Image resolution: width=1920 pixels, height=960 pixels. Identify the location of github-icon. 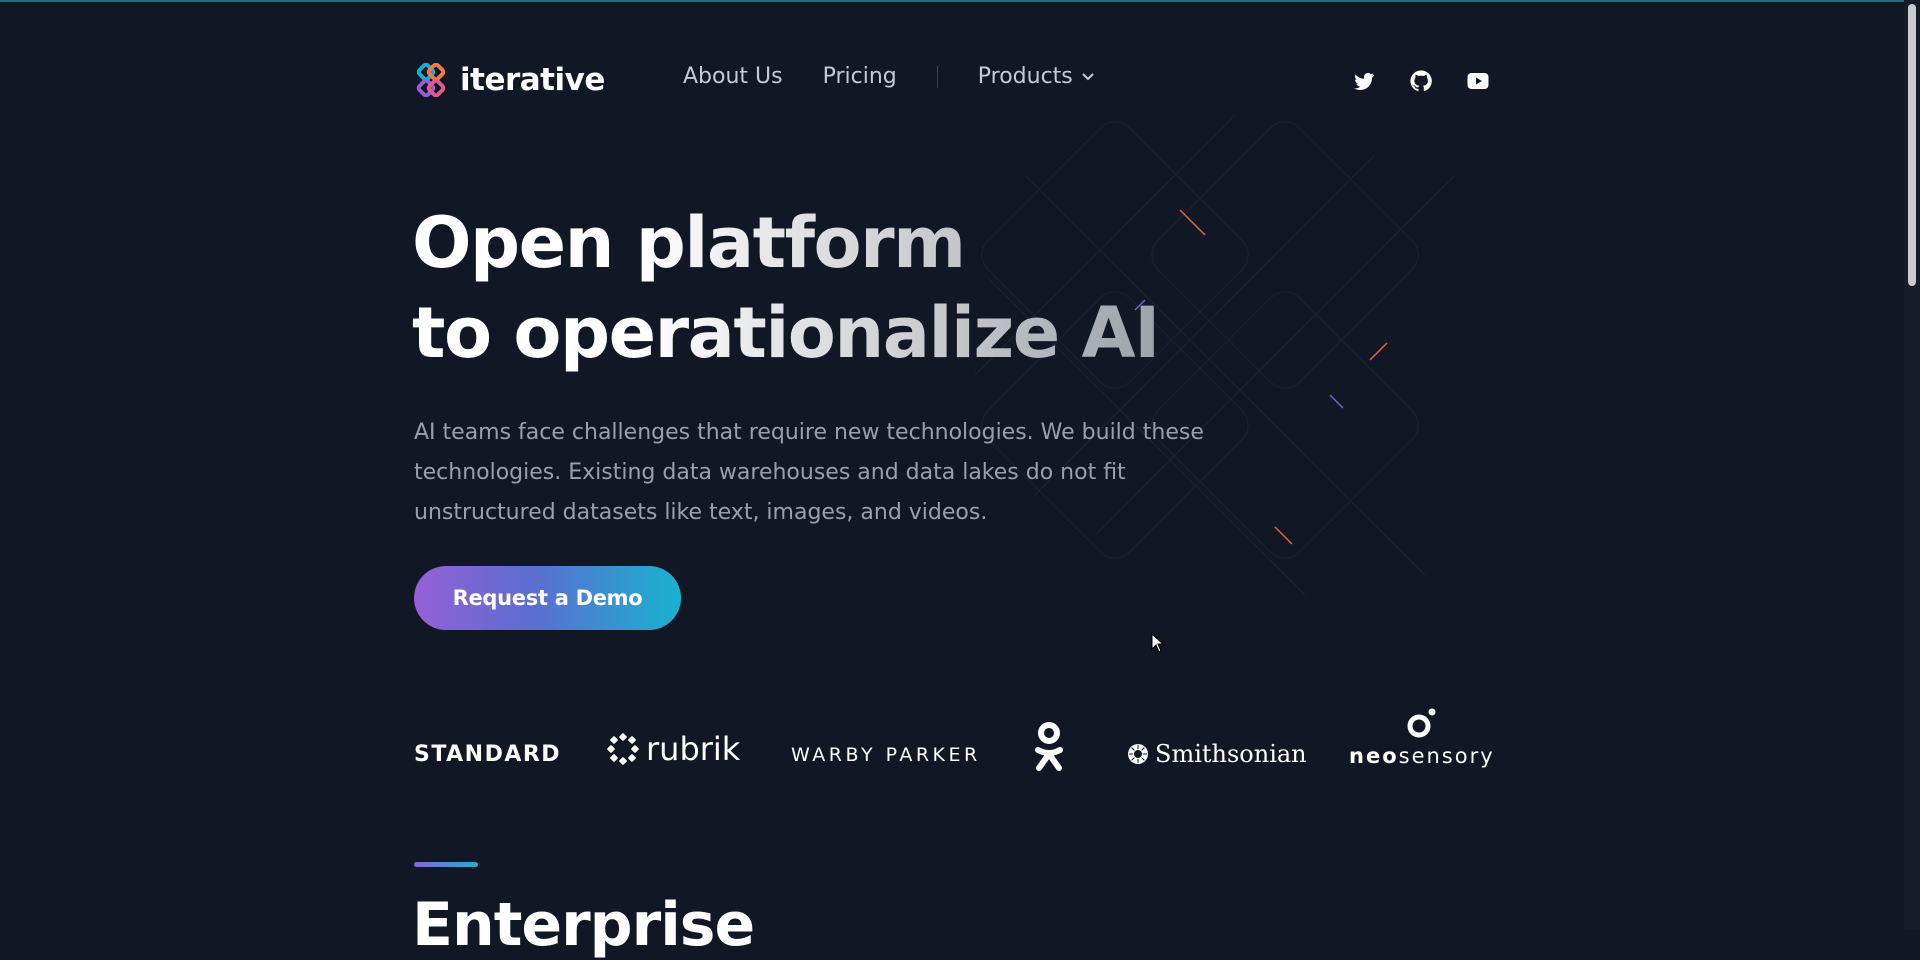
(1421, 81).